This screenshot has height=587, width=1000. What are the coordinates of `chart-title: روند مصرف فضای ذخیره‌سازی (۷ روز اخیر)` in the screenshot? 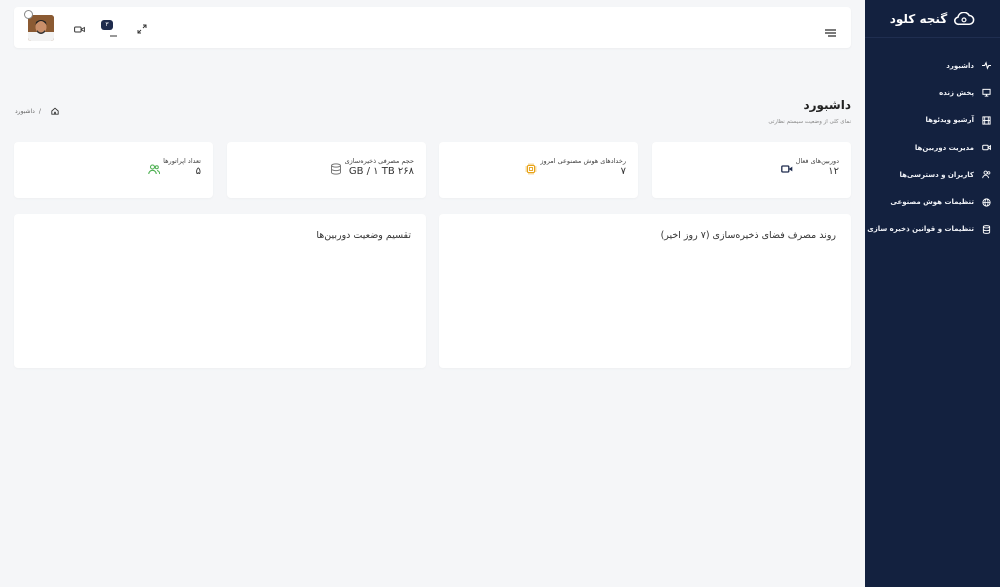 It's located at (748, 235).